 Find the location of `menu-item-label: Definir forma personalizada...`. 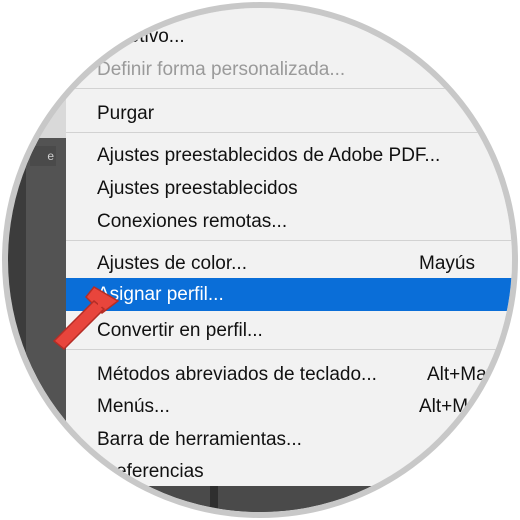

menu-item-label: Definir forma personalizada... is located at coordinates (221, 69).